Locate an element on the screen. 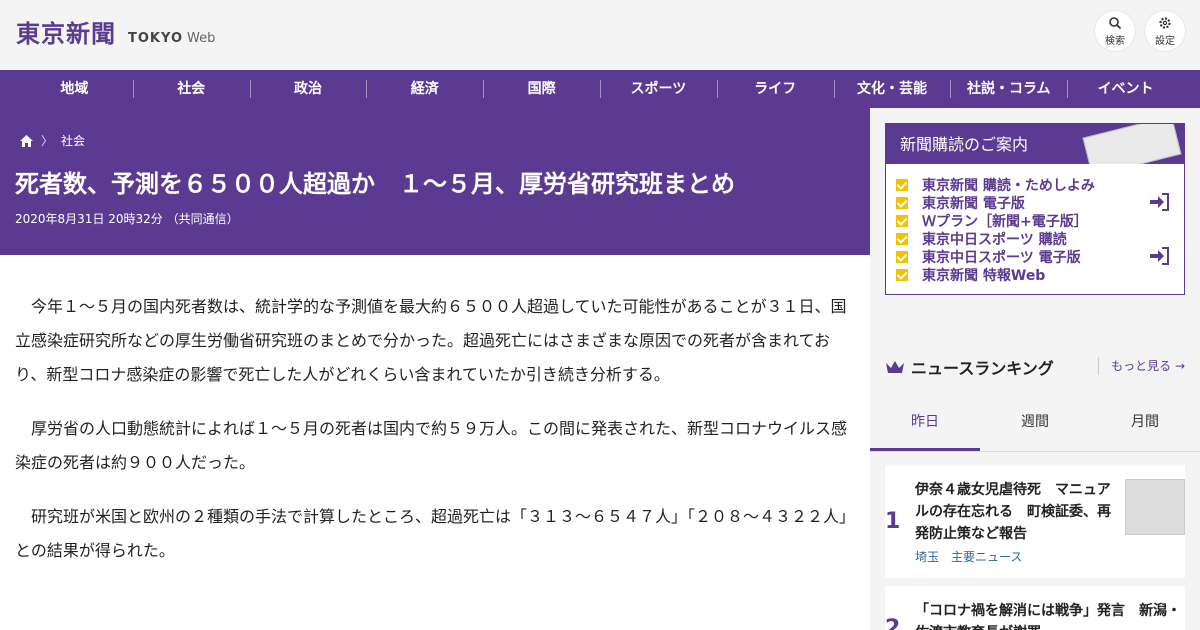 This screenshot has height=630, width=1200. subscription-item: 東京新聞 購読・ためしよみ is located at coordinates (1040, 185).